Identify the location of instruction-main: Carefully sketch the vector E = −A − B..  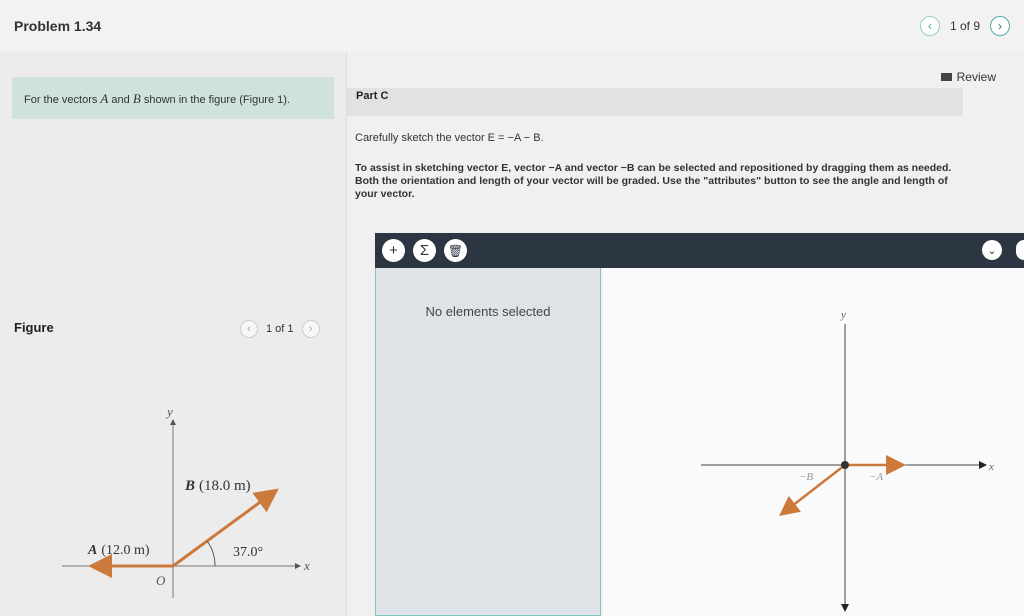
(449, 138).